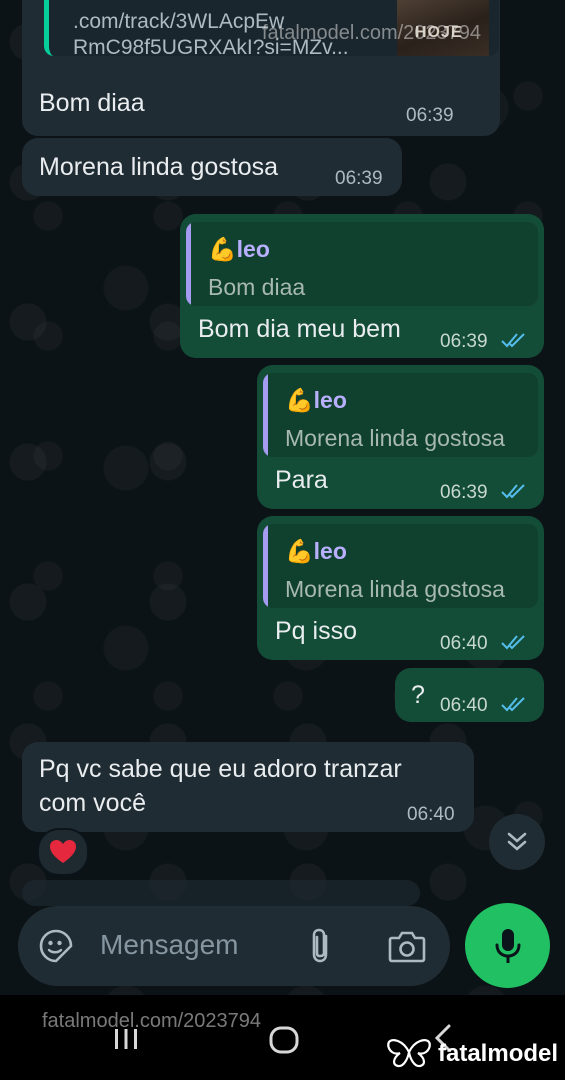 This screenshot has height=1080, width=565. What do you see at coordinates (316, 631) in the screenshot?
I see `message-text: Pq isso` at bounding box center [316, 631].